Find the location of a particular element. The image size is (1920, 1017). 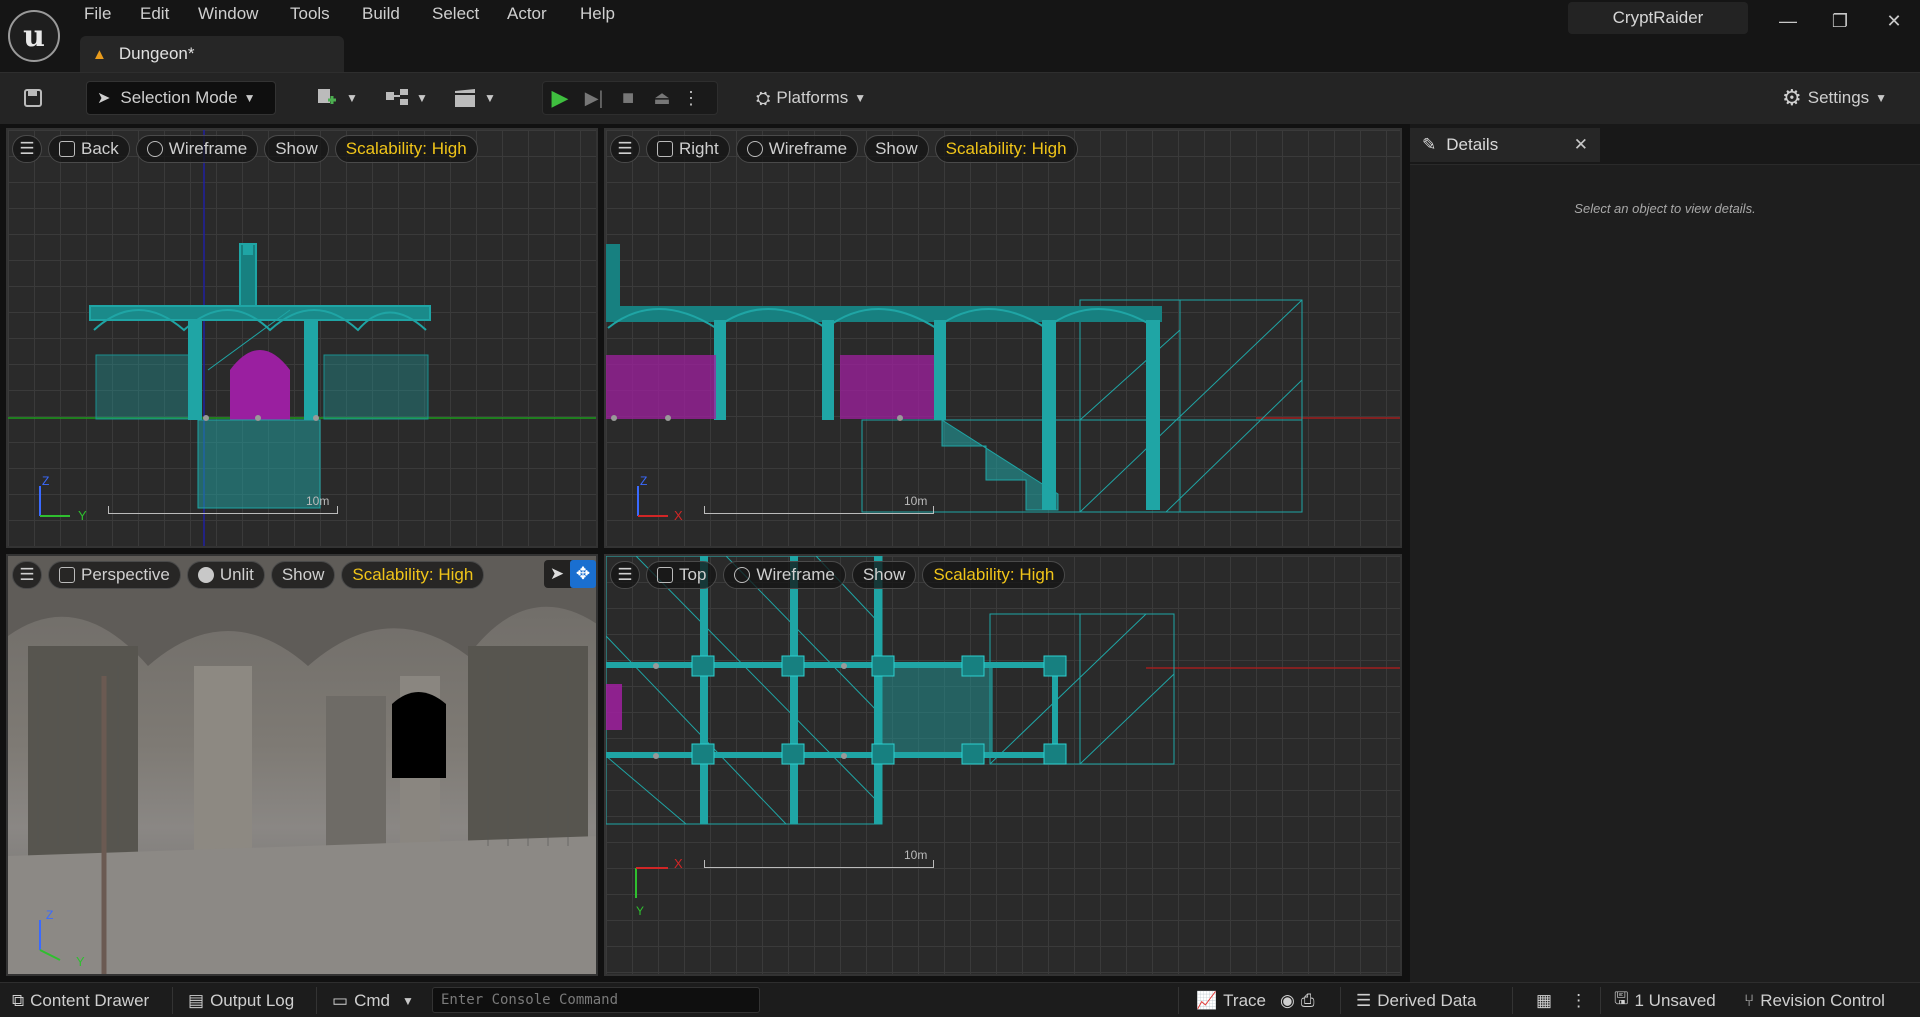

document-tab: ▲ Dungeon* is located at coordinates (212, 54).